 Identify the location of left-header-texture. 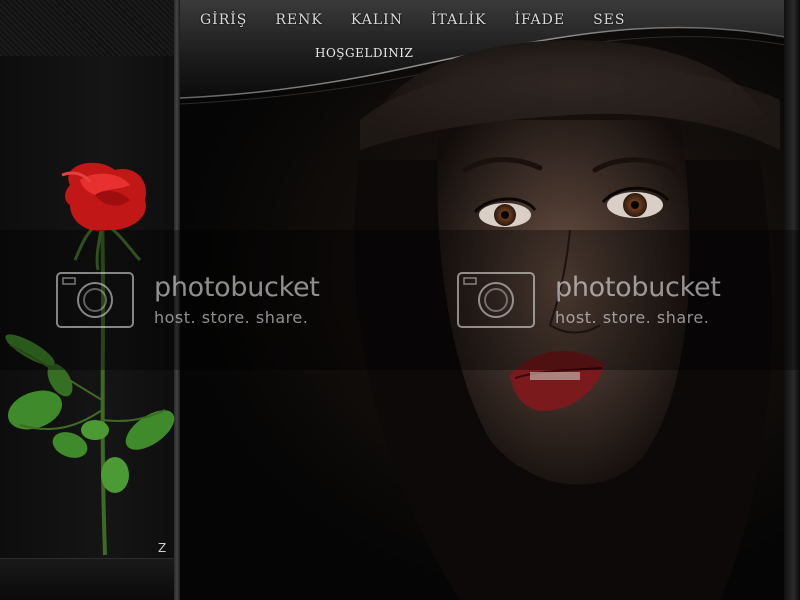
(89, 28).